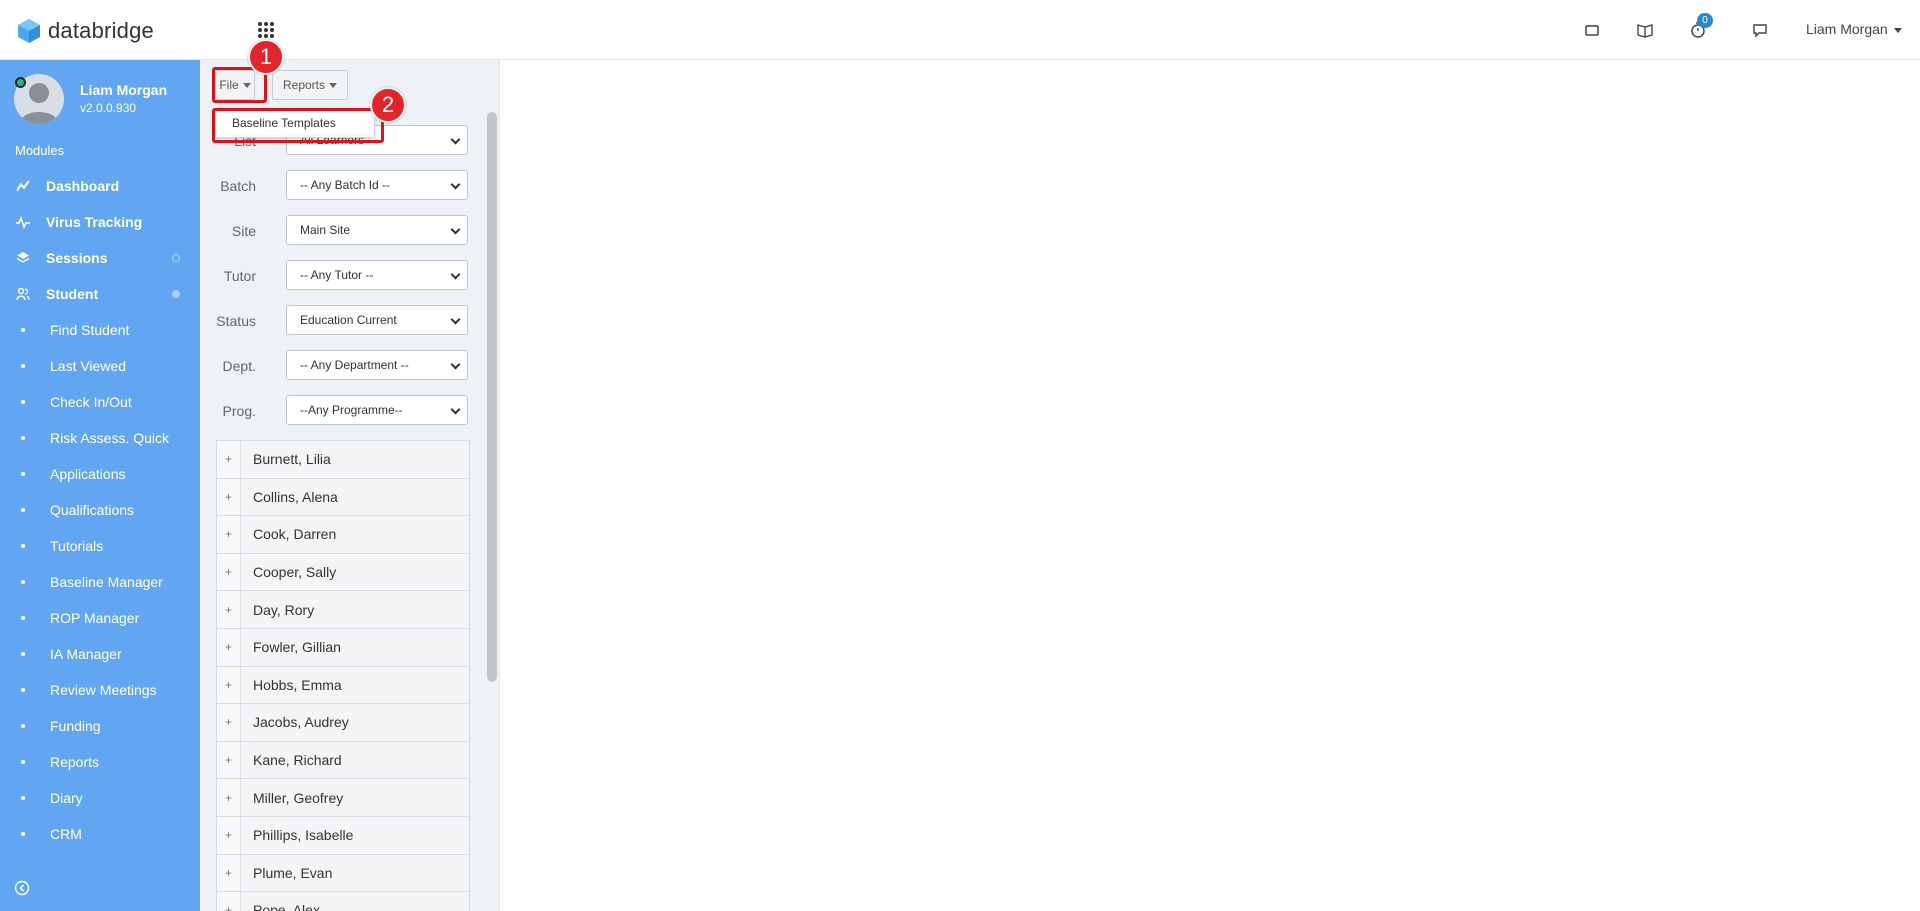 The width and height of the screenshot is (1920, 911). Describe the element at coordinates (377, 275) in the screenshot. I see `tutor-select: -- Any Tutor --` at that location.